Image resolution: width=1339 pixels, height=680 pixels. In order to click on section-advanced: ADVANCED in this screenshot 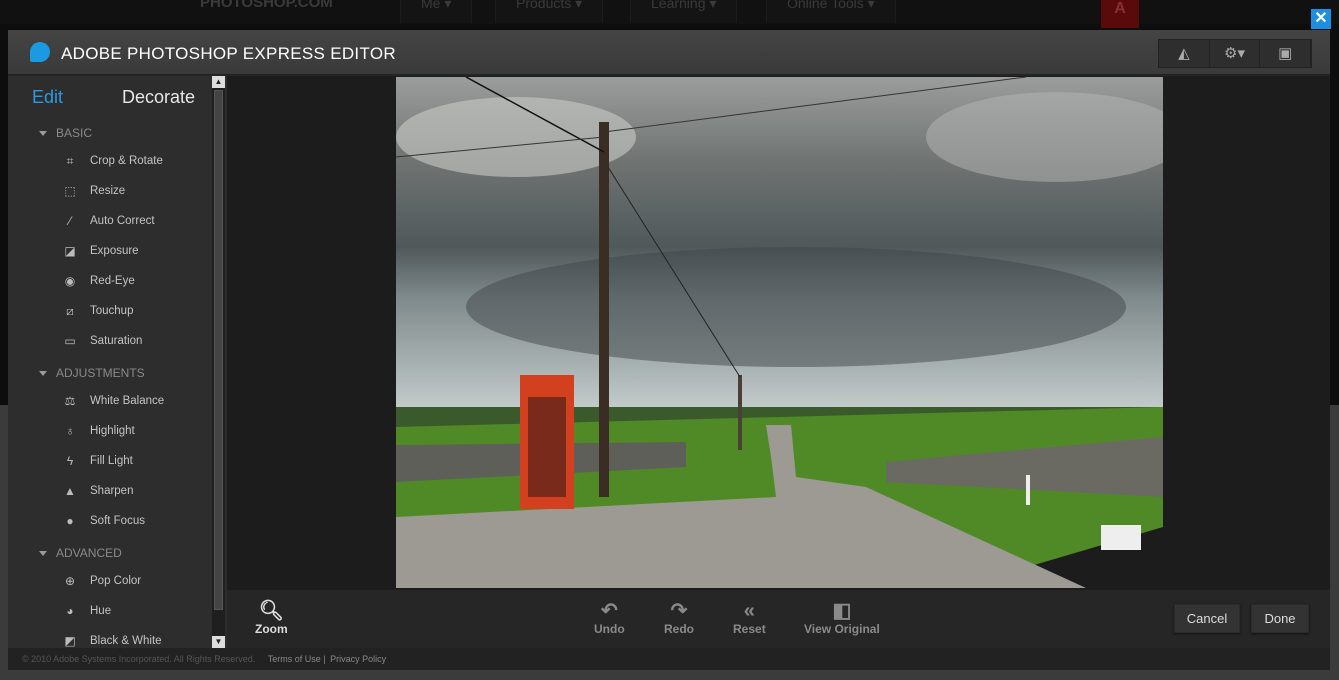, I will do `click(117, 551)`.